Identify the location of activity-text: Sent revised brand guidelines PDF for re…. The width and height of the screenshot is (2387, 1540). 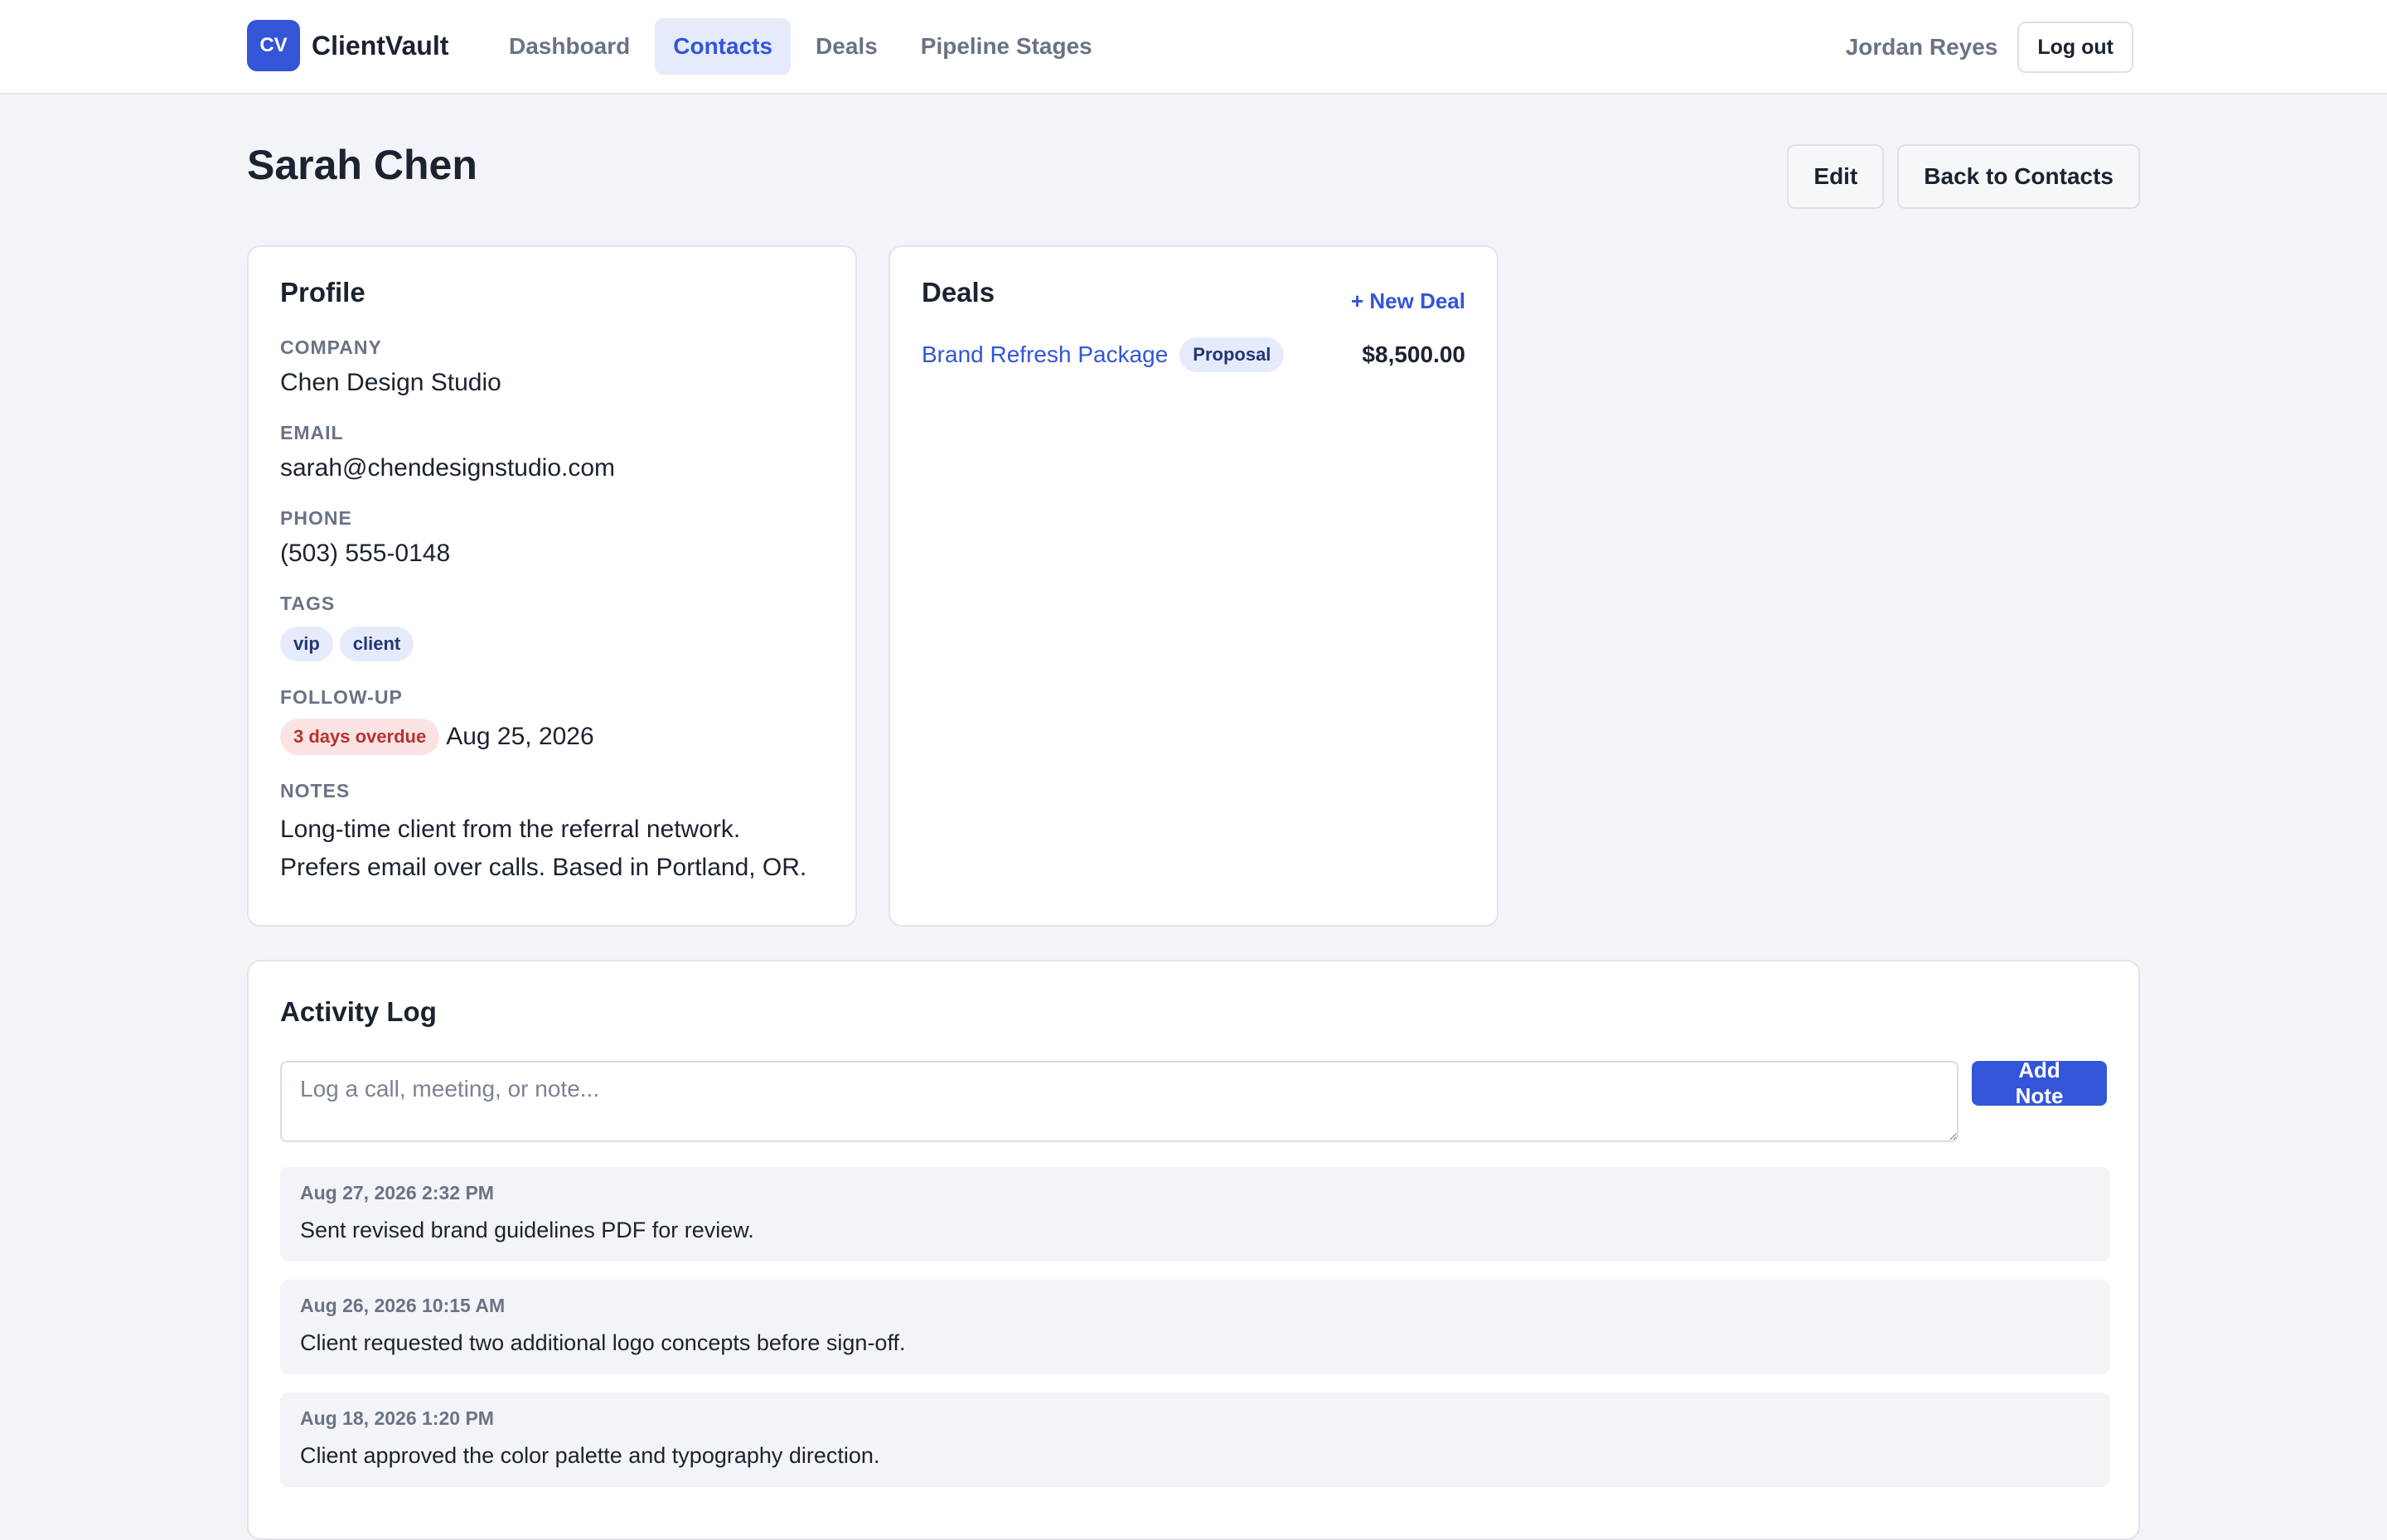
(527, 1230).